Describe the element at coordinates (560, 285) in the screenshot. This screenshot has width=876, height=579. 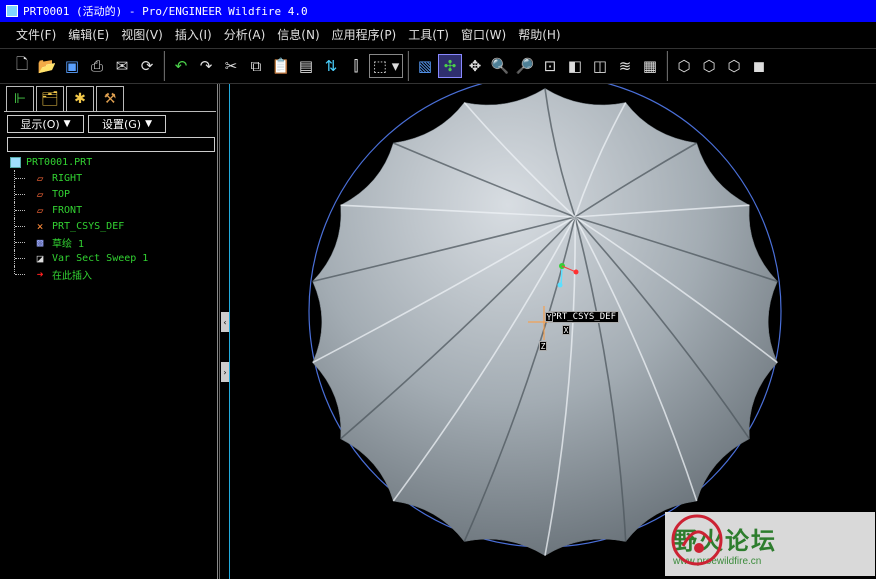
I see `csys-marker-cyan` at that location.